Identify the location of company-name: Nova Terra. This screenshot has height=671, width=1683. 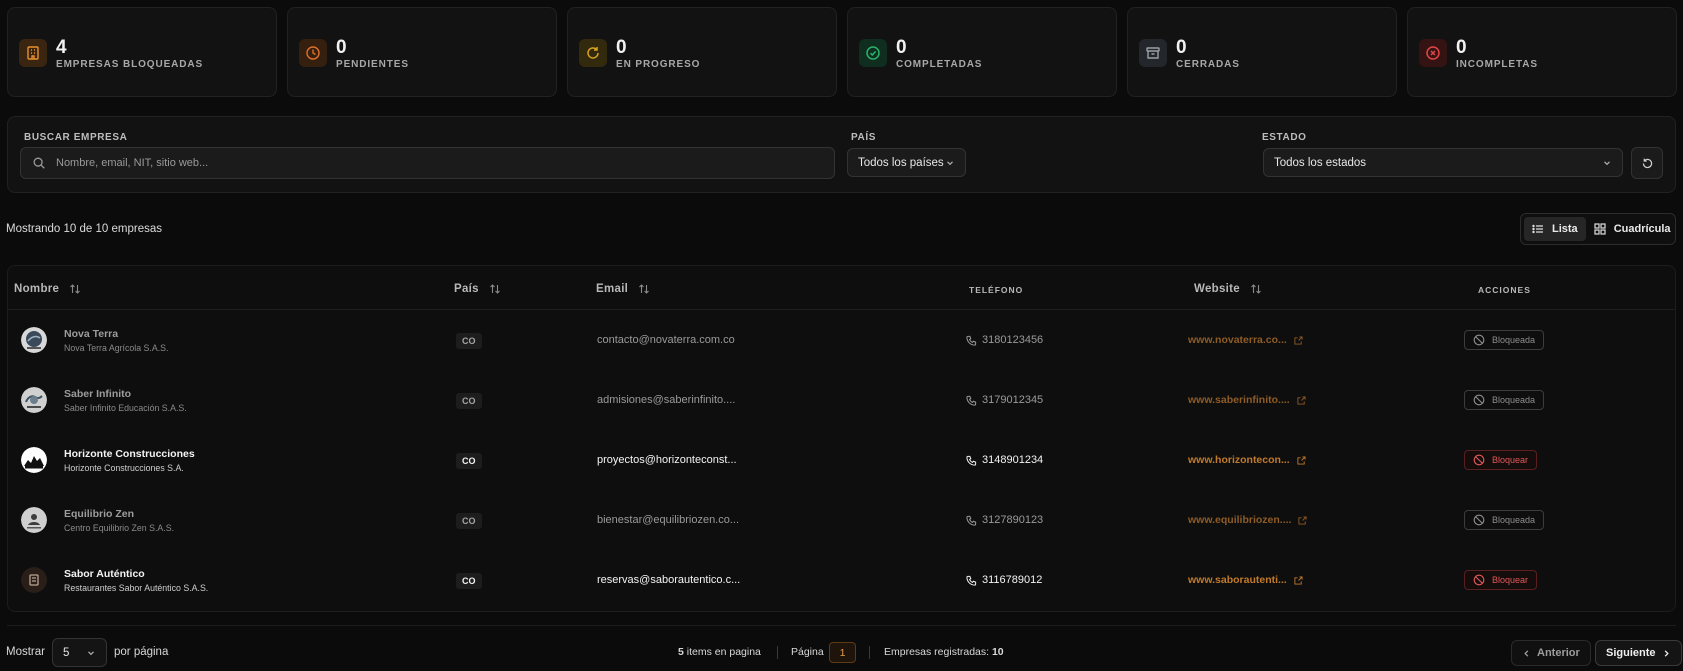
(91, 334).